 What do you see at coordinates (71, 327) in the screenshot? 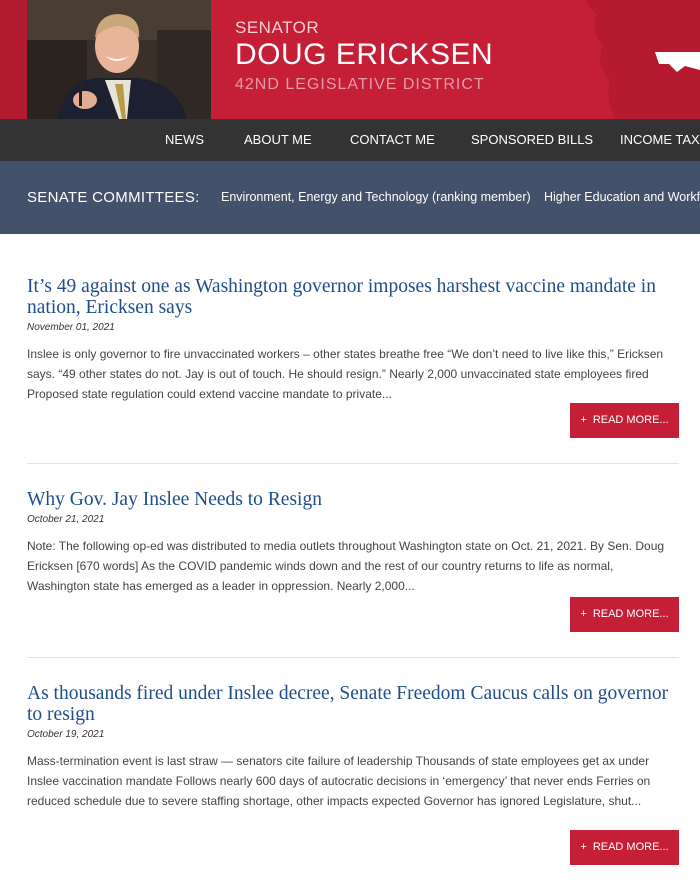
I see `article-date: November 01, 2021` at bounding box center [71, 327].